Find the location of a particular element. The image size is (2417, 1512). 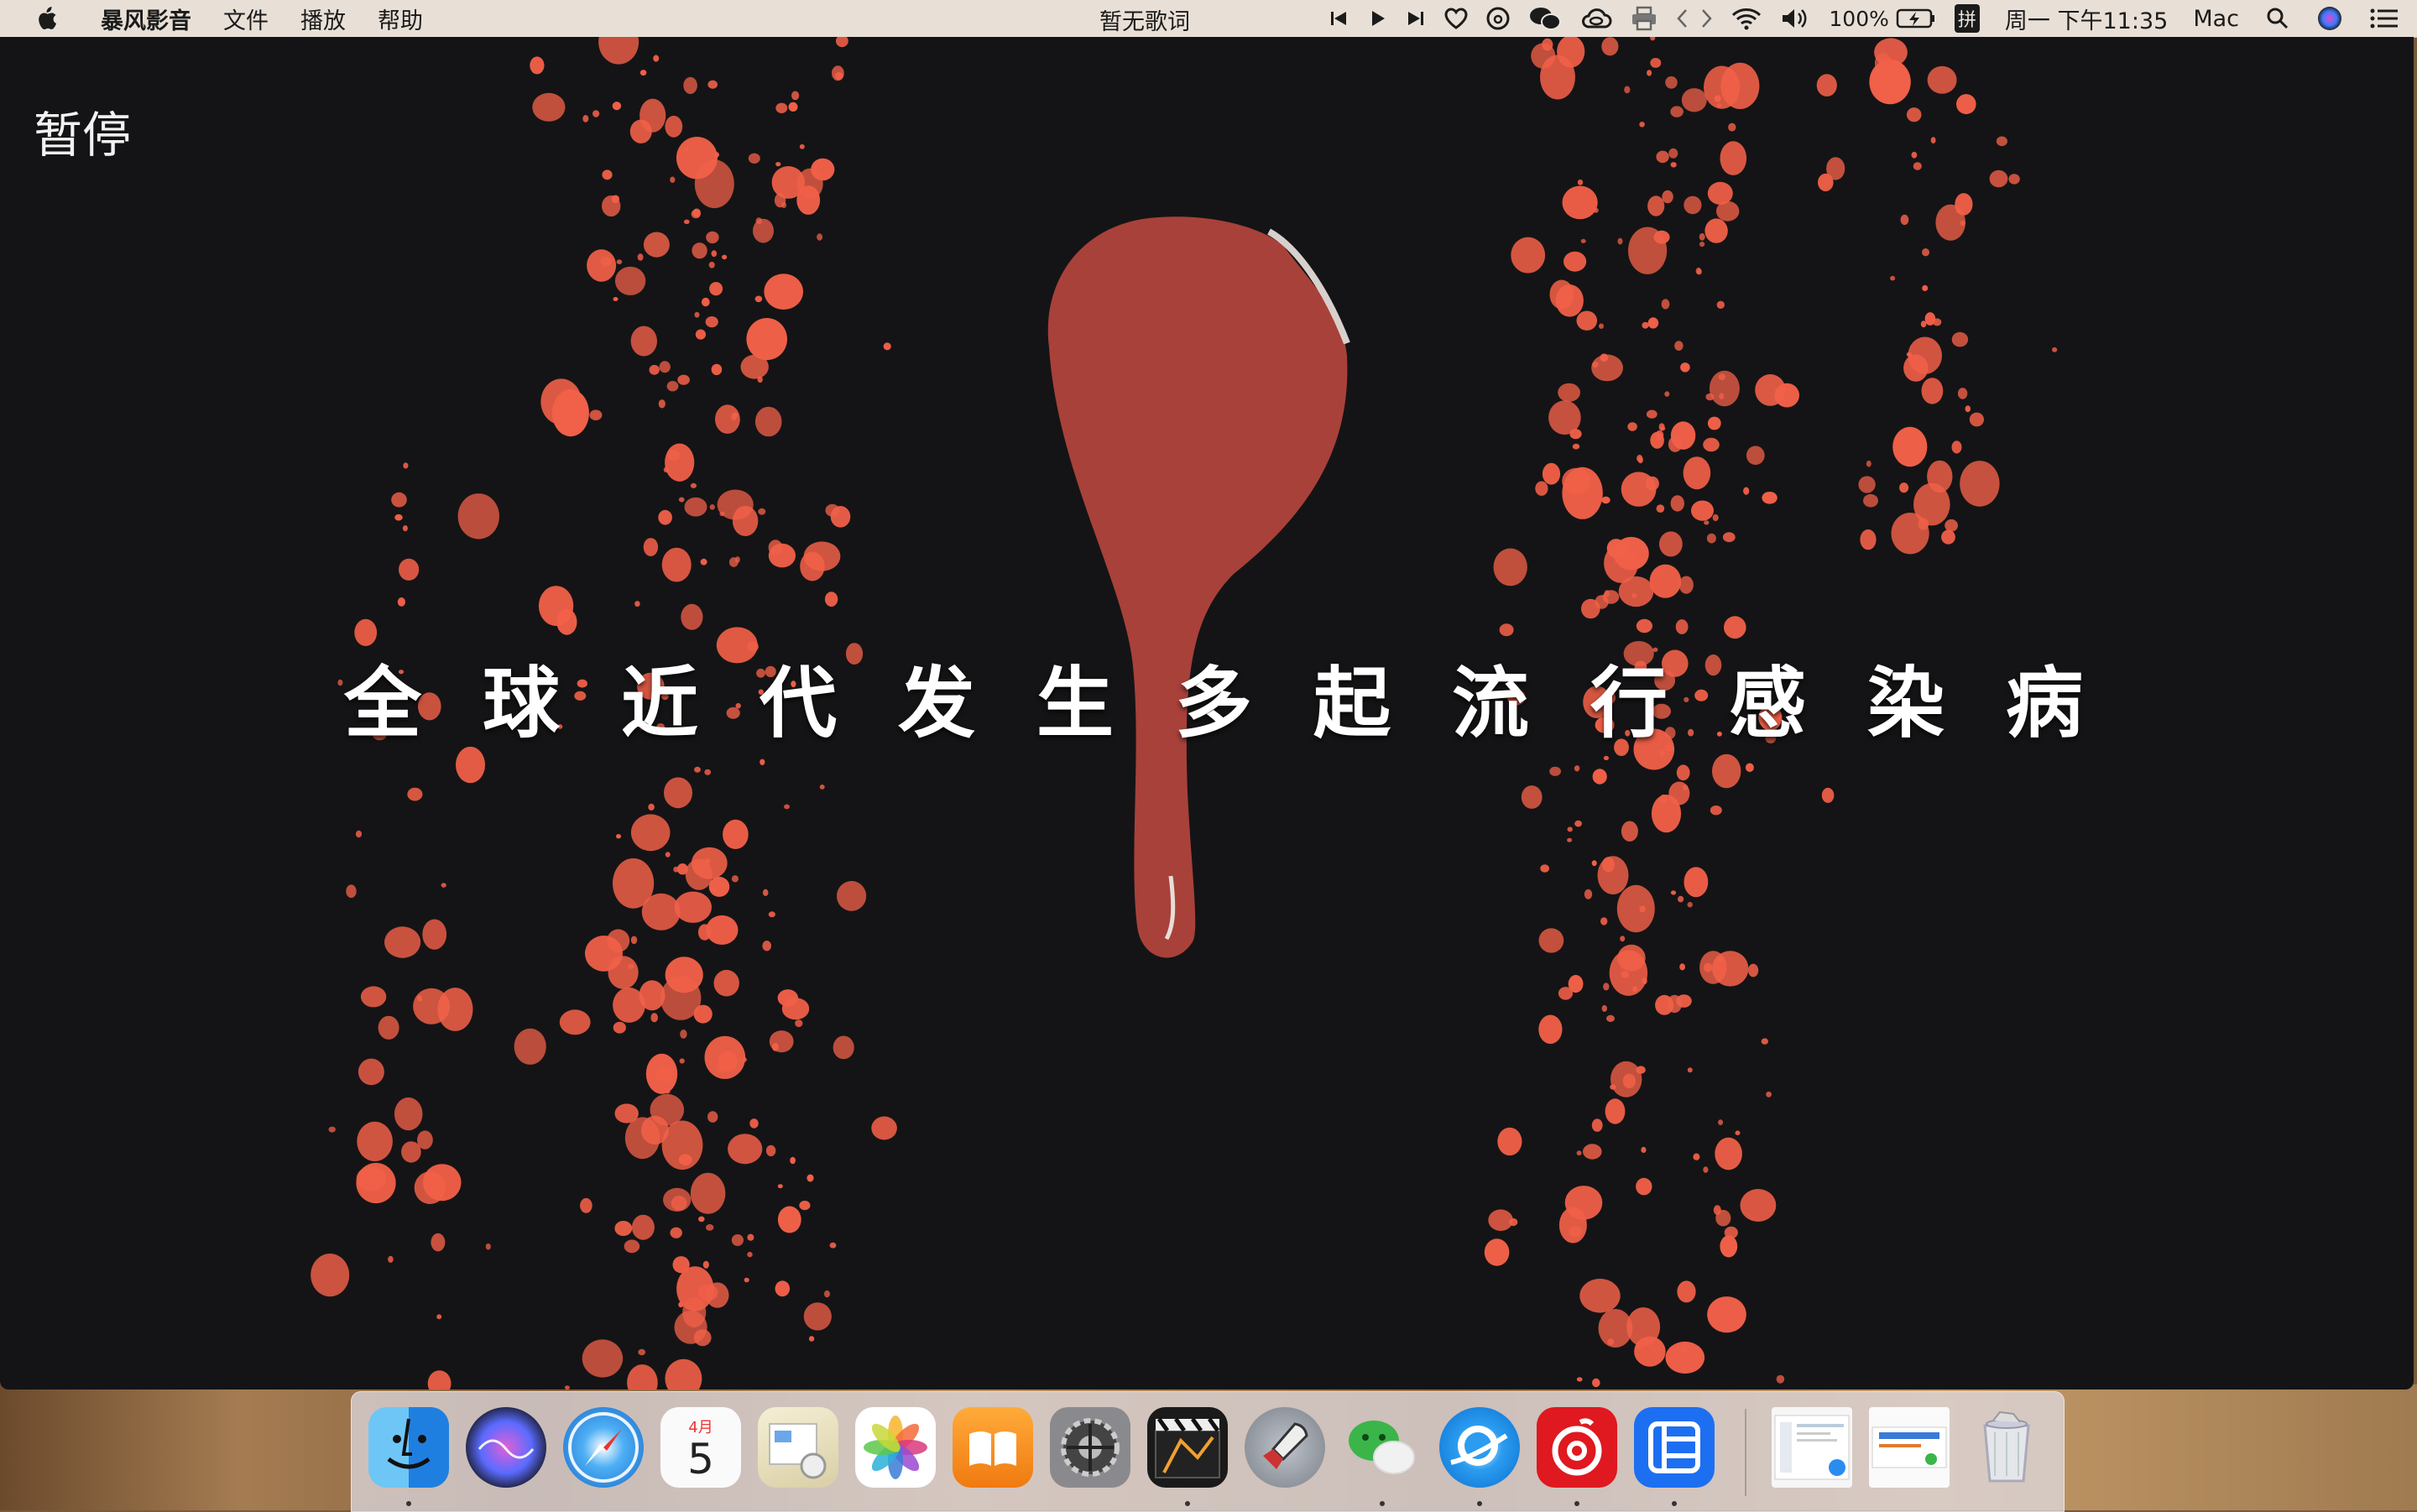

volume-icon is located at coordinates (1795, 18).